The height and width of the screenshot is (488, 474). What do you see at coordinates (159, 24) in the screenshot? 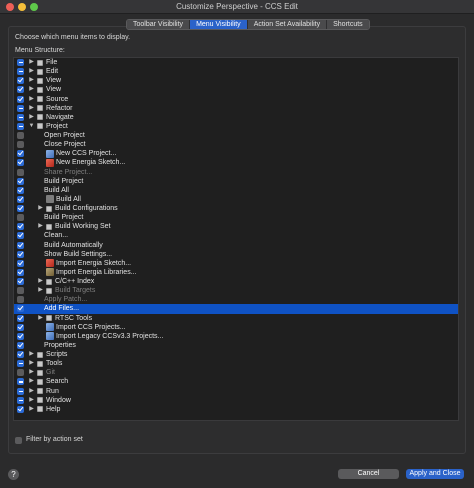
I see `tab-toolbar-visibility: Toolbar Visibility` at bounding box center [159, 24].